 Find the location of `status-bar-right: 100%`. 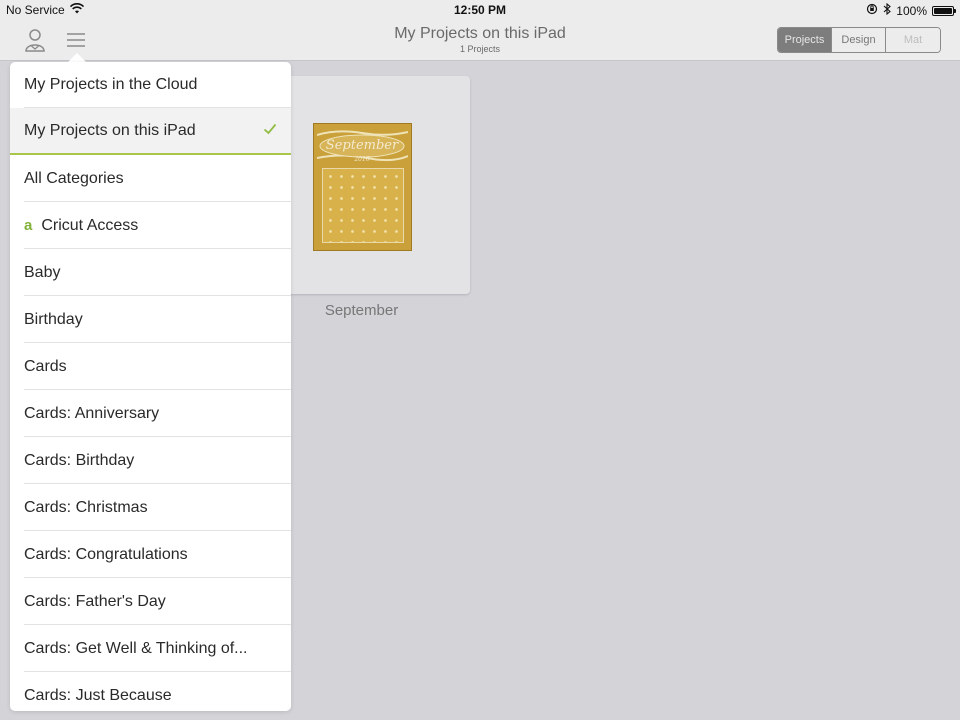

status-bar-right: 100% is located at coordinates (911, 10).